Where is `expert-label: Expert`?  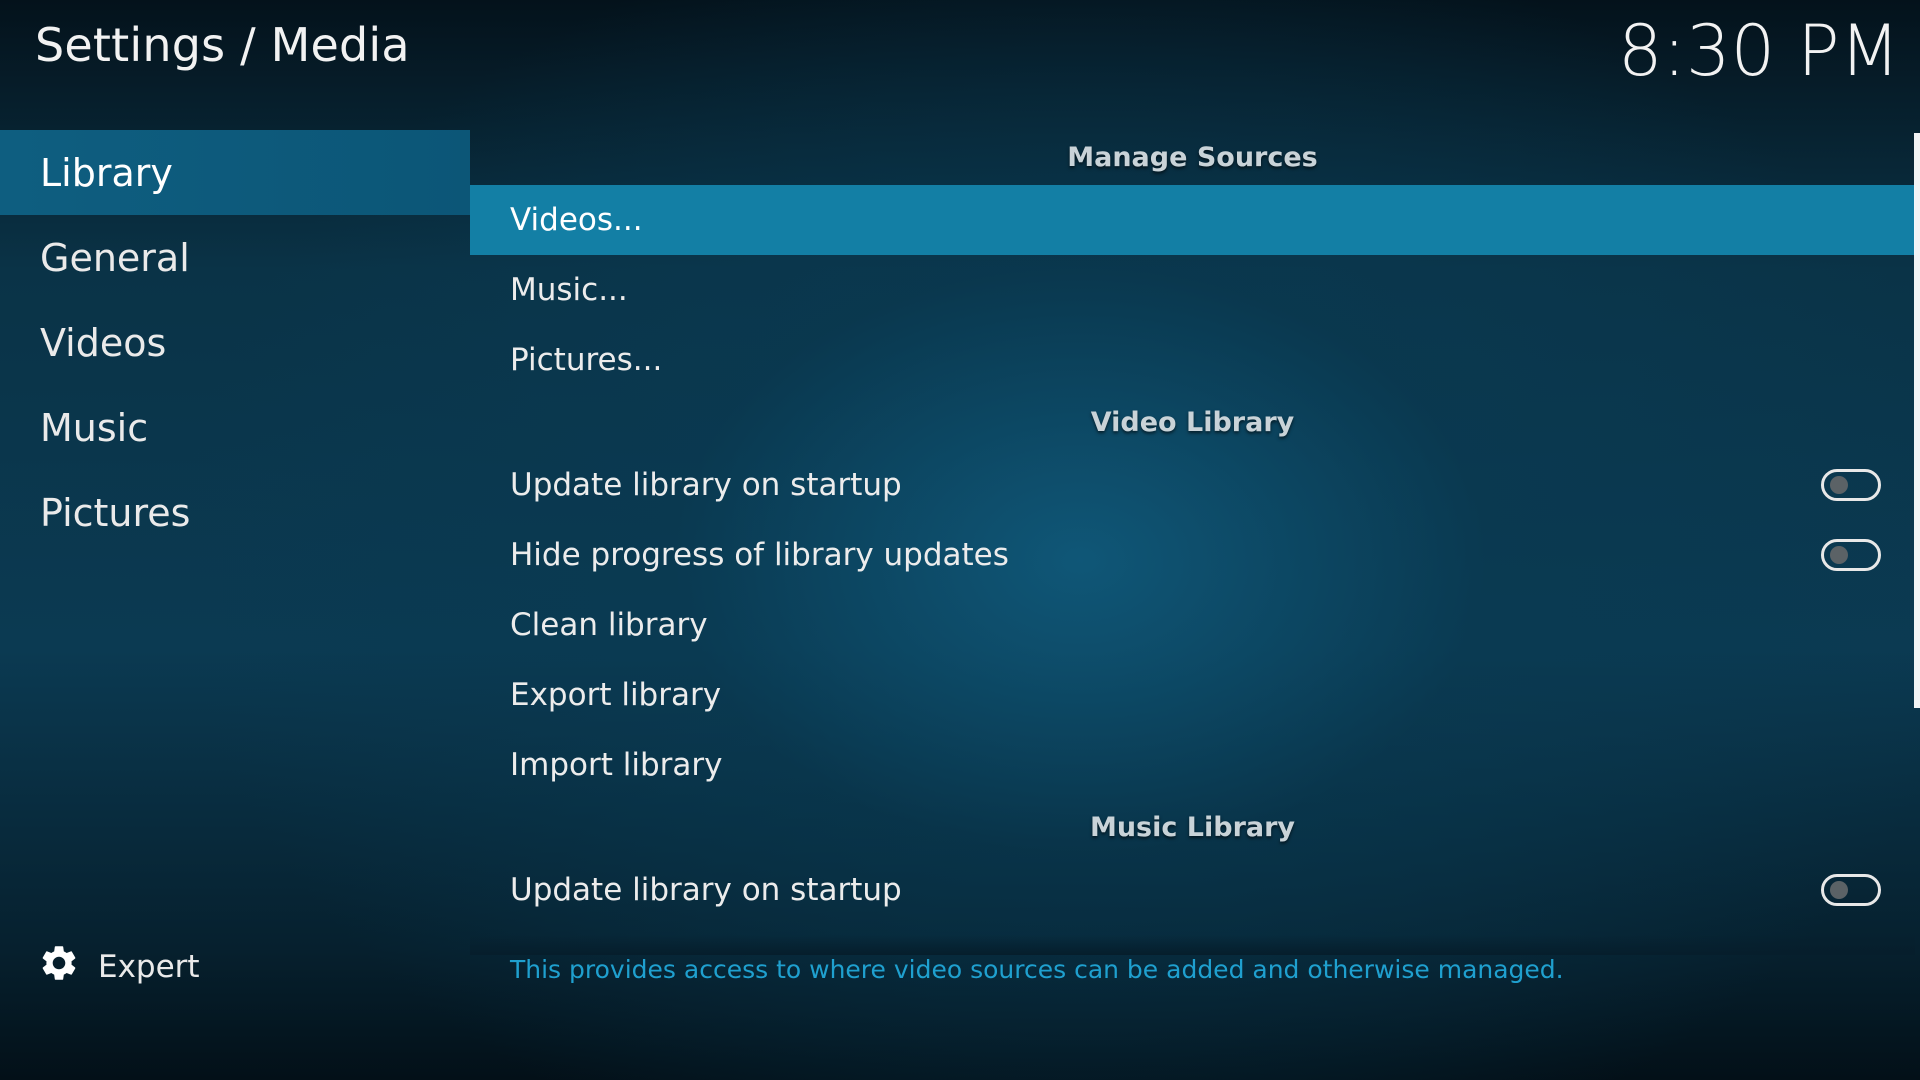 expert-label: Expert is located at coordinates (149, 967).